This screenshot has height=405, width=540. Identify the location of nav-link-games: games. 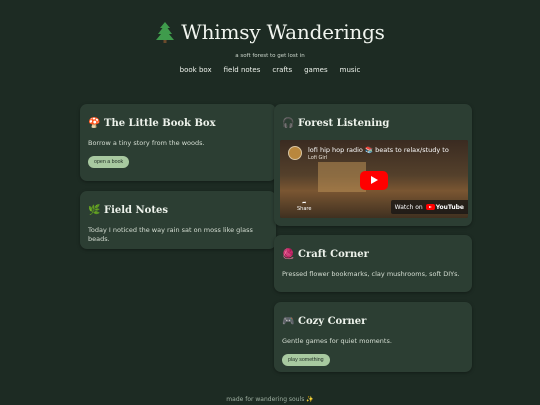
(316, 70).